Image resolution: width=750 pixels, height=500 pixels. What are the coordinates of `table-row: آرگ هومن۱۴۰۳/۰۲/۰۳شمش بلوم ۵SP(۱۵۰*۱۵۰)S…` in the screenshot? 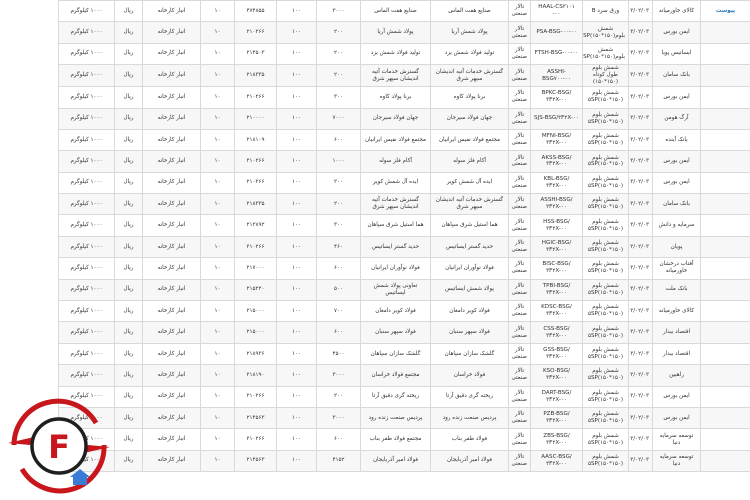 It's located at (404, 118).